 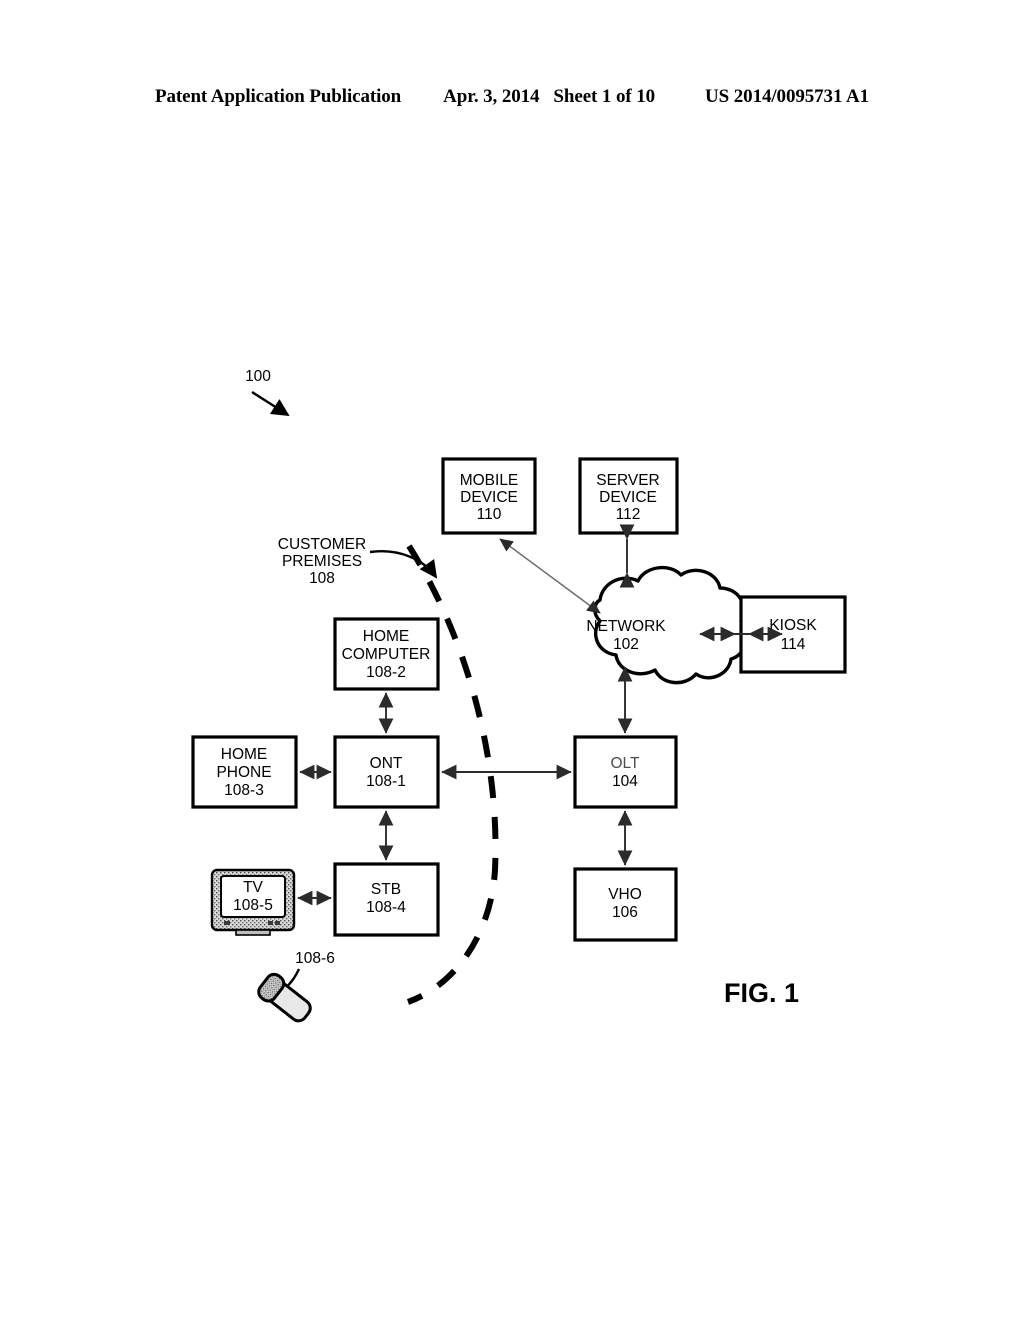 I want to click on network-ref: 102, so click(x=626, y=644).